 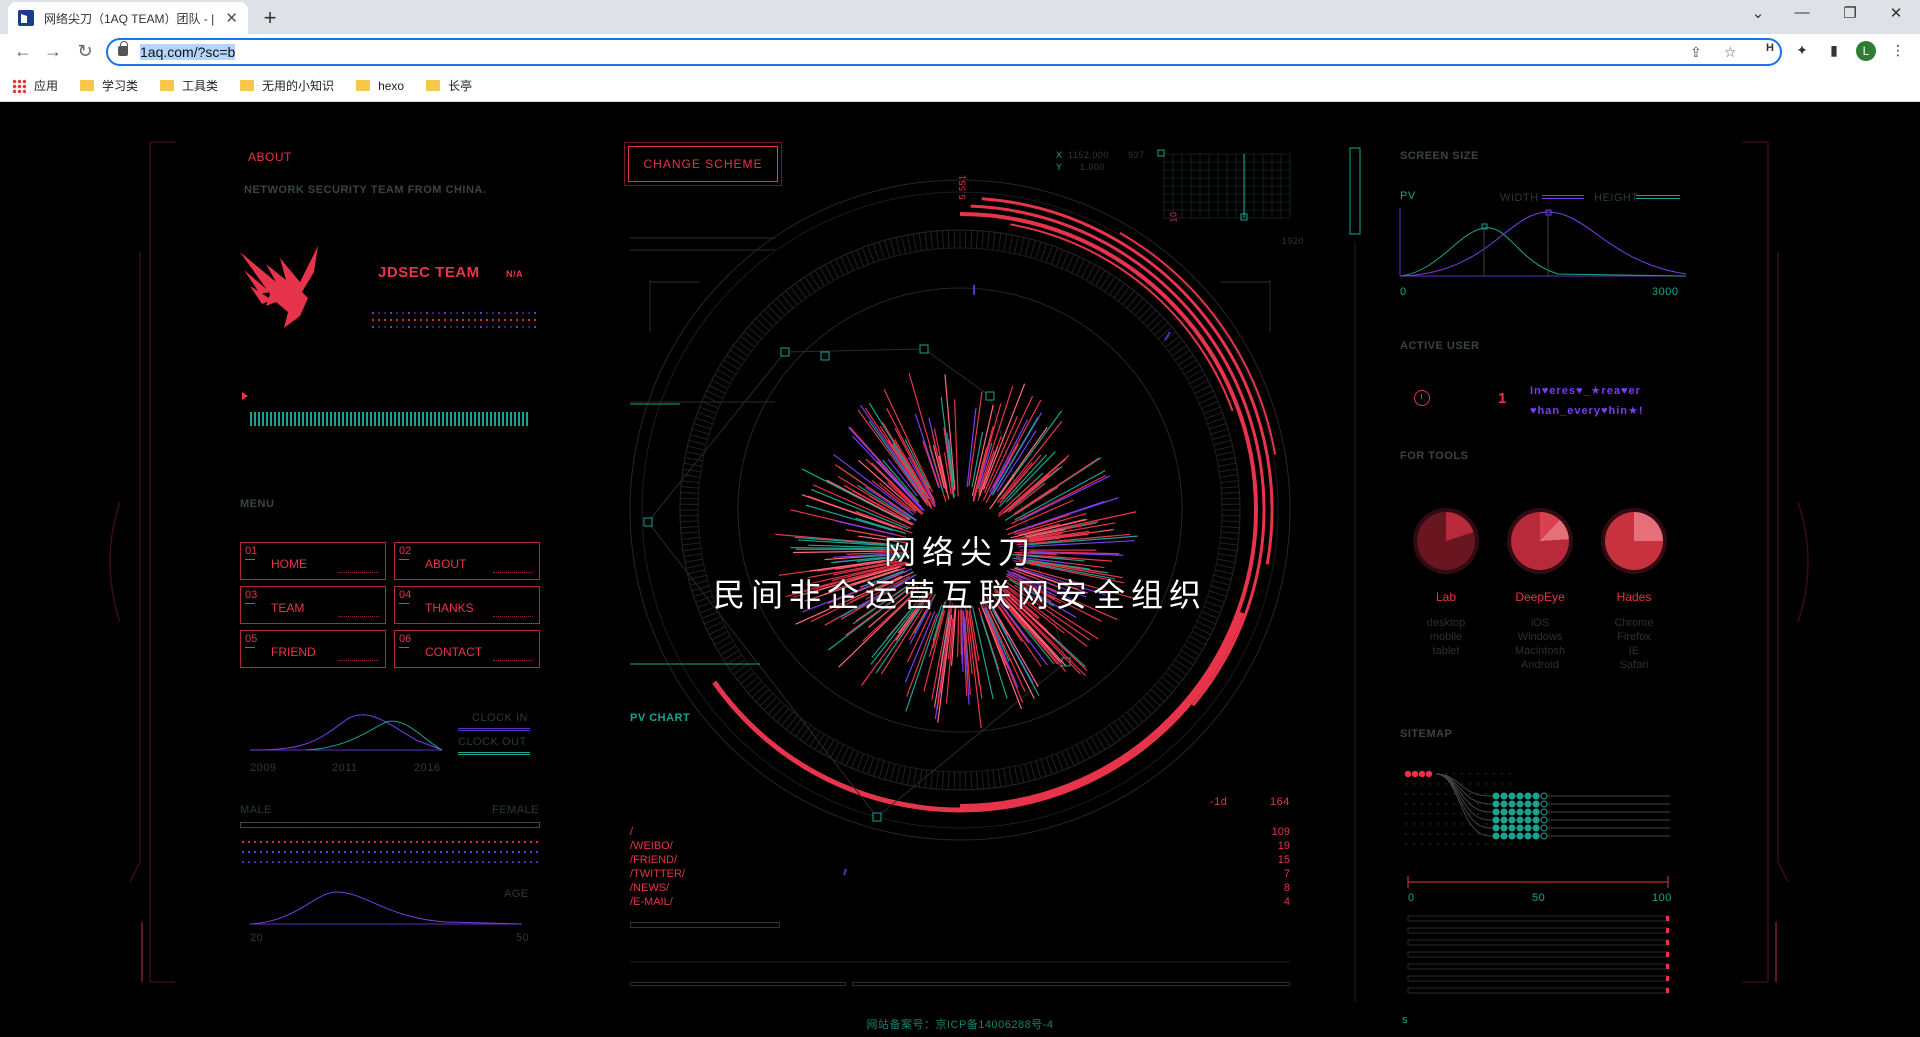 I want to click on path-row: / 109, so click(x=960, y=832).